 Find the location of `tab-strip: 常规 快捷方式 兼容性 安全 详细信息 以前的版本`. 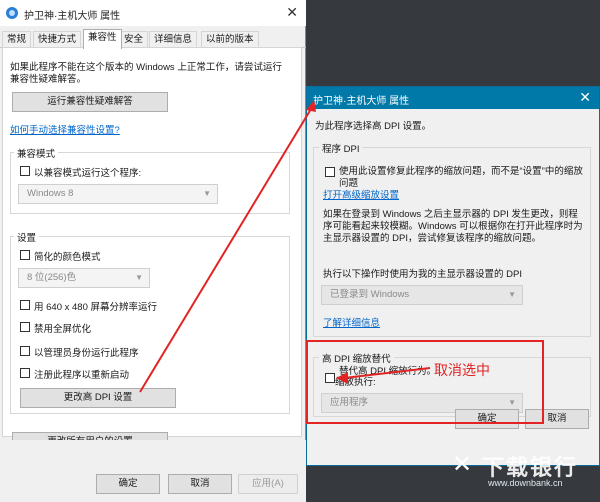

tab-strip: 常规 快捷方式 兼容性 安全 详细信息 以前的版本 is located at coordinates (153, 39).